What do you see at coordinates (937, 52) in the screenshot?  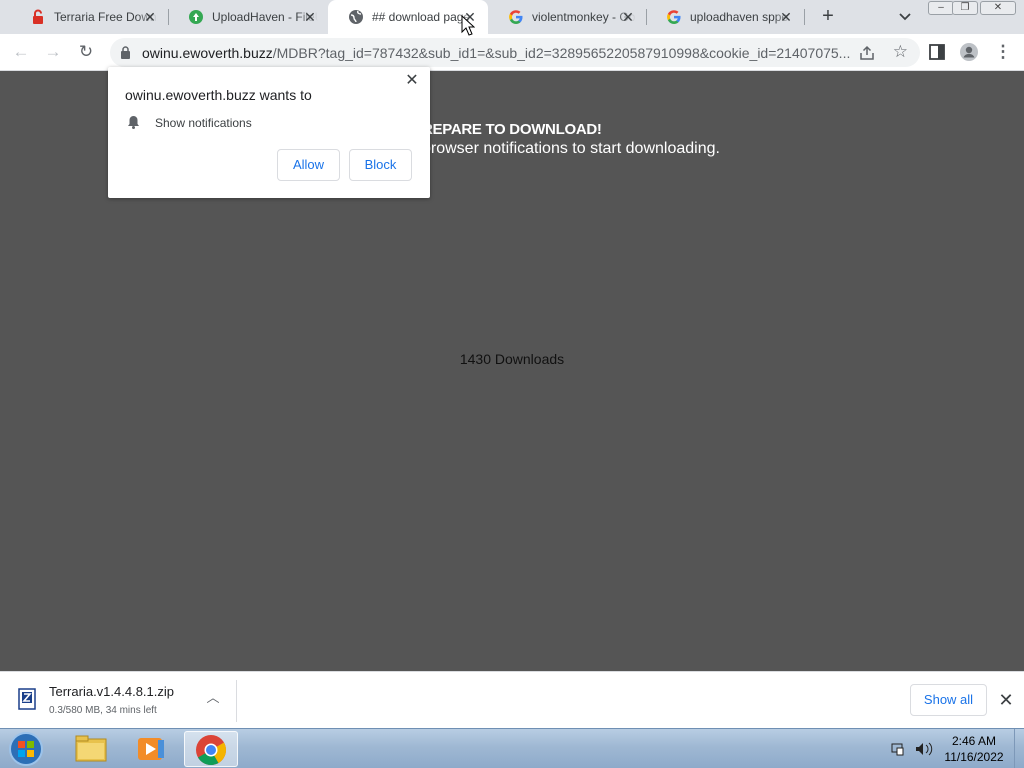 I see `side-panel-icon` at bounding box center [937, 52].